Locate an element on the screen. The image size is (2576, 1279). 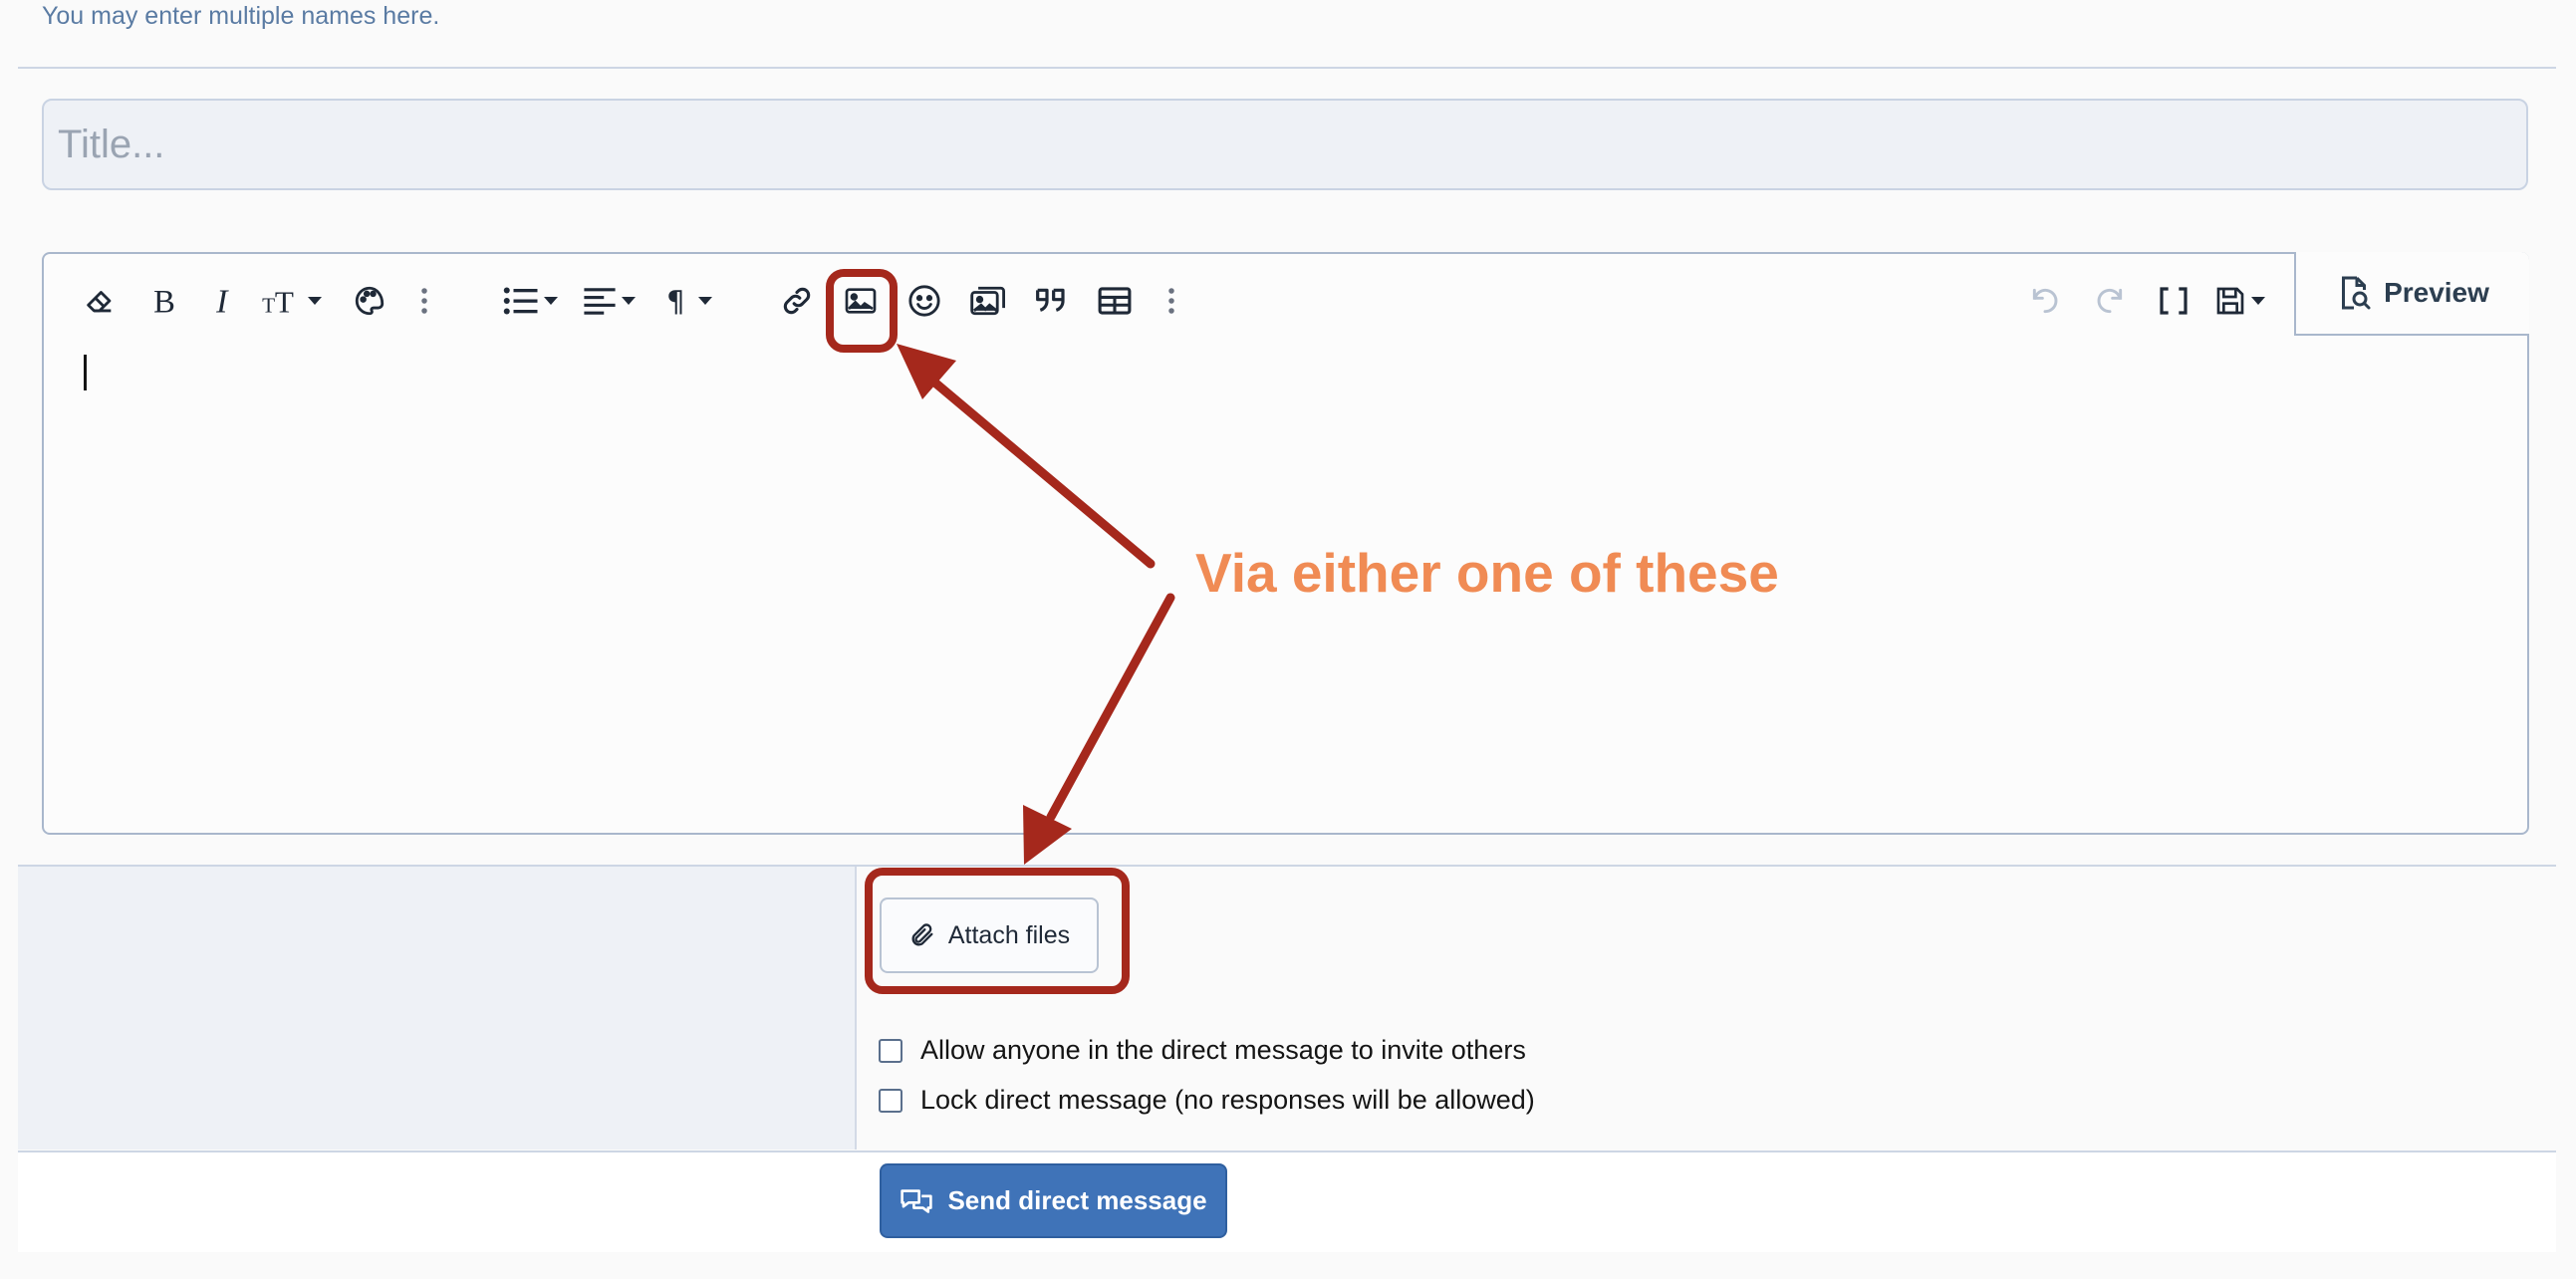
text-cursor is located at coordinates (85, 373).